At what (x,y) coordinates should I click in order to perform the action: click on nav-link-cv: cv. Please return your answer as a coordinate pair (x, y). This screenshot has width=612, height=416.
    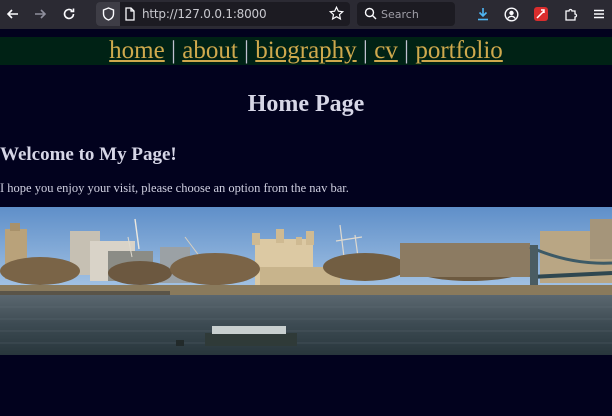
    Looking at the image, I should click on (386, 50).